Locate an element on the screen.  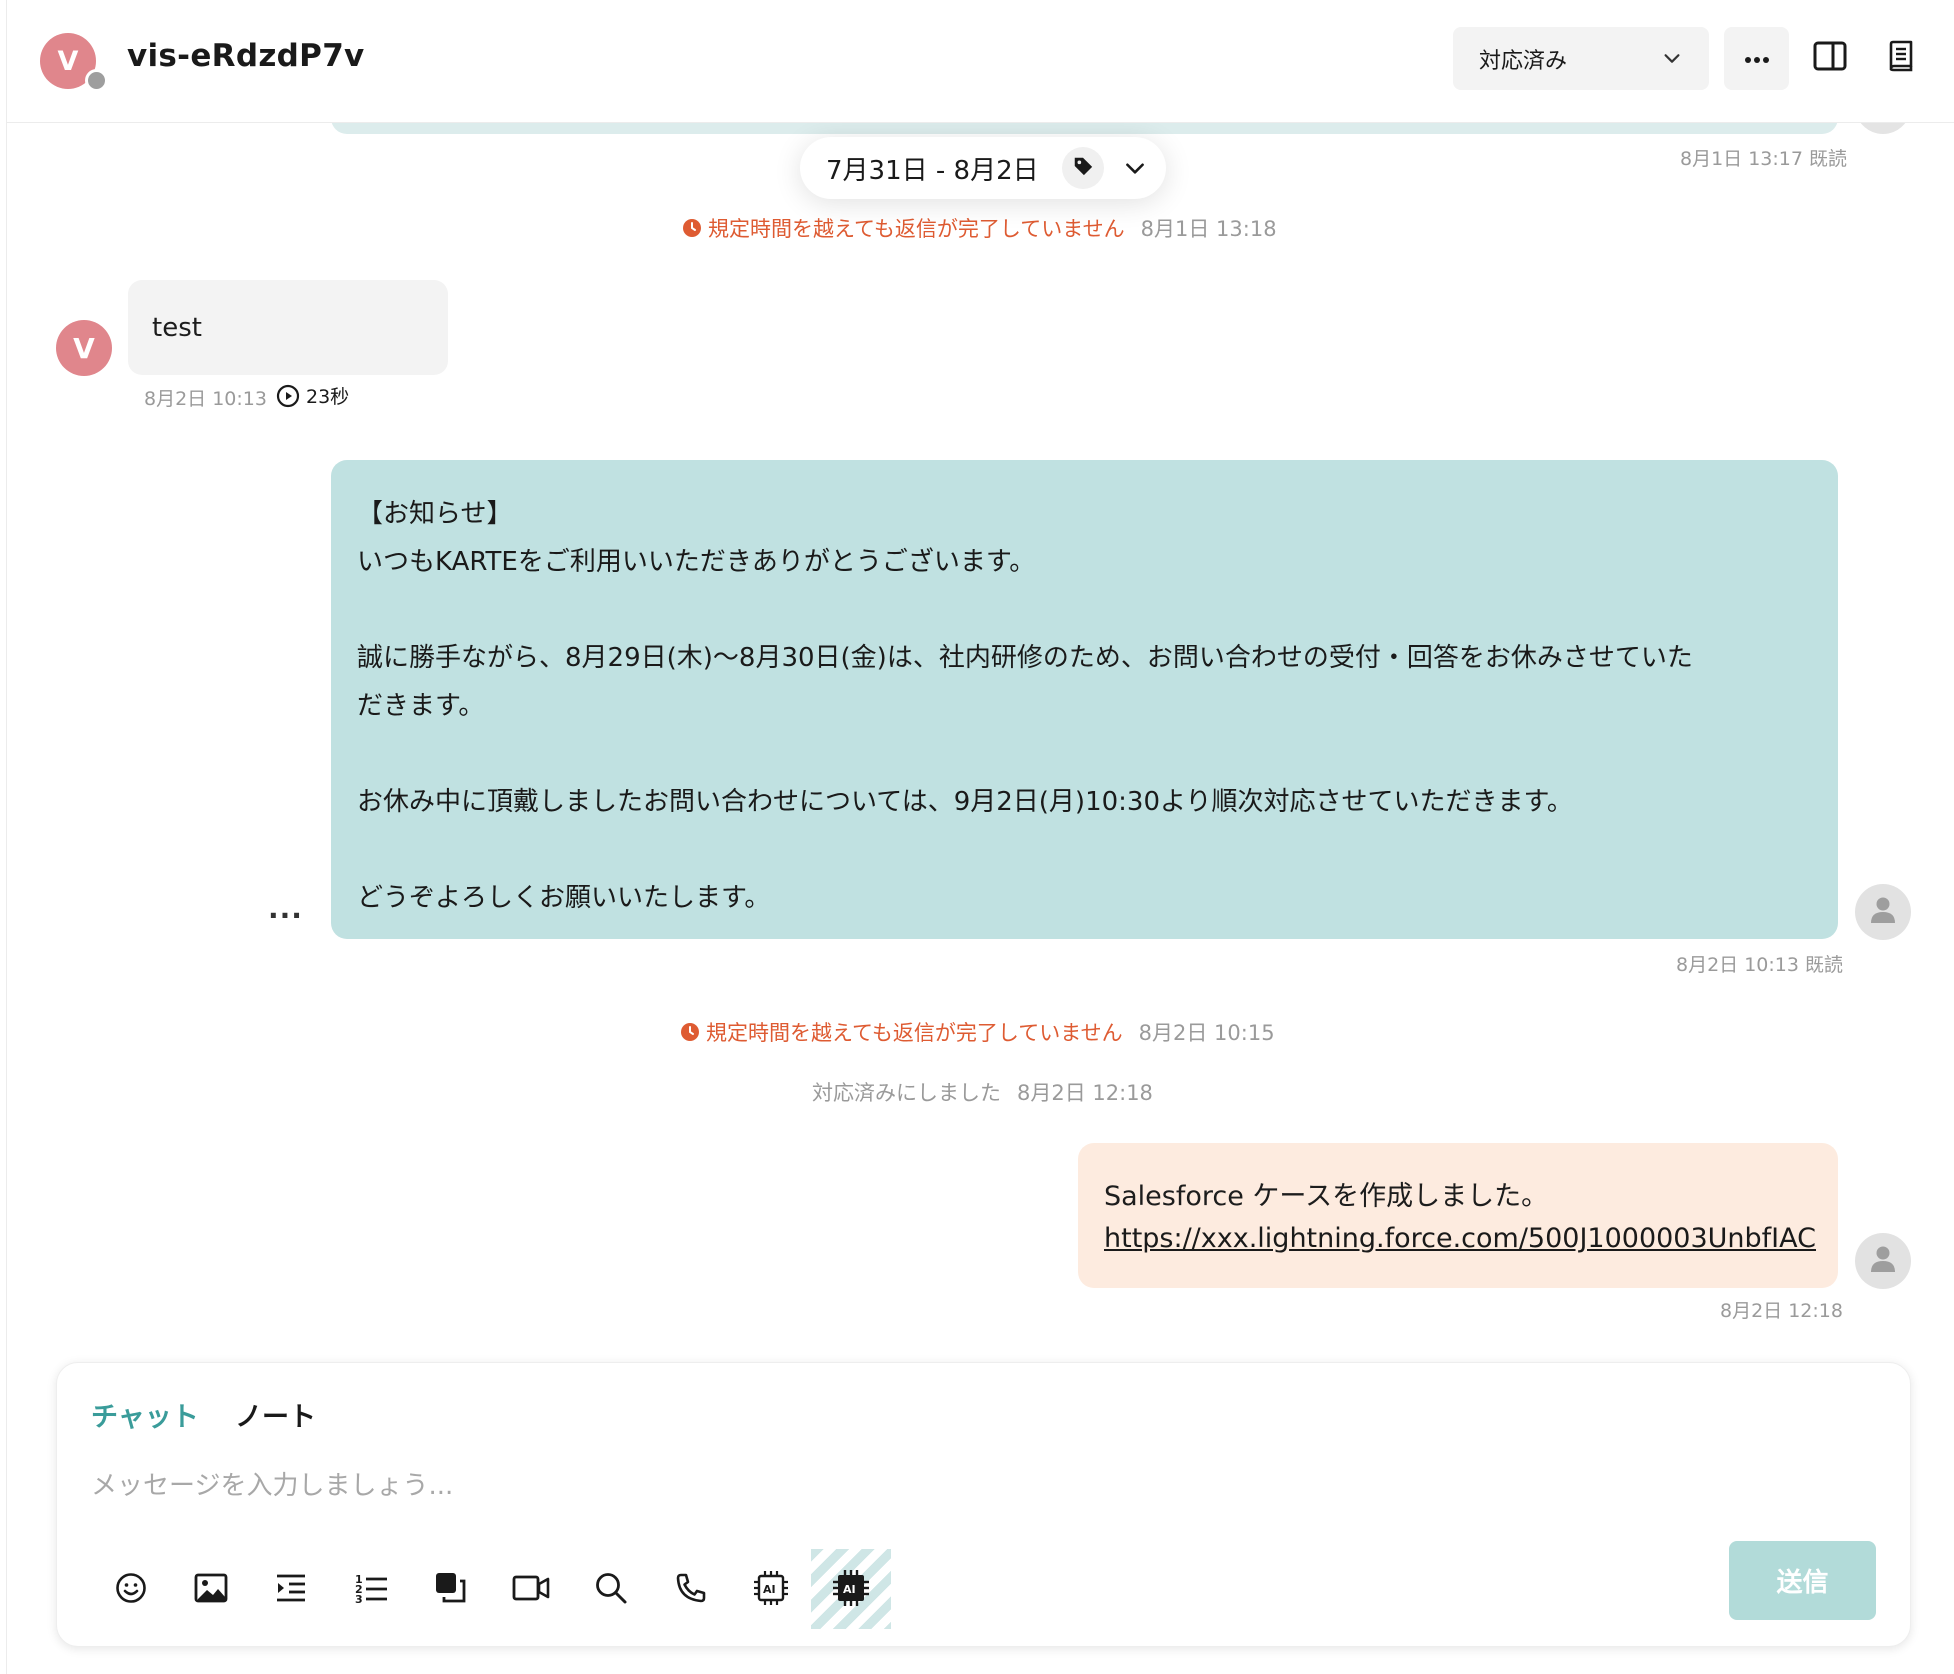
duration-text: 23秒 is located at coordinates (328, 397).